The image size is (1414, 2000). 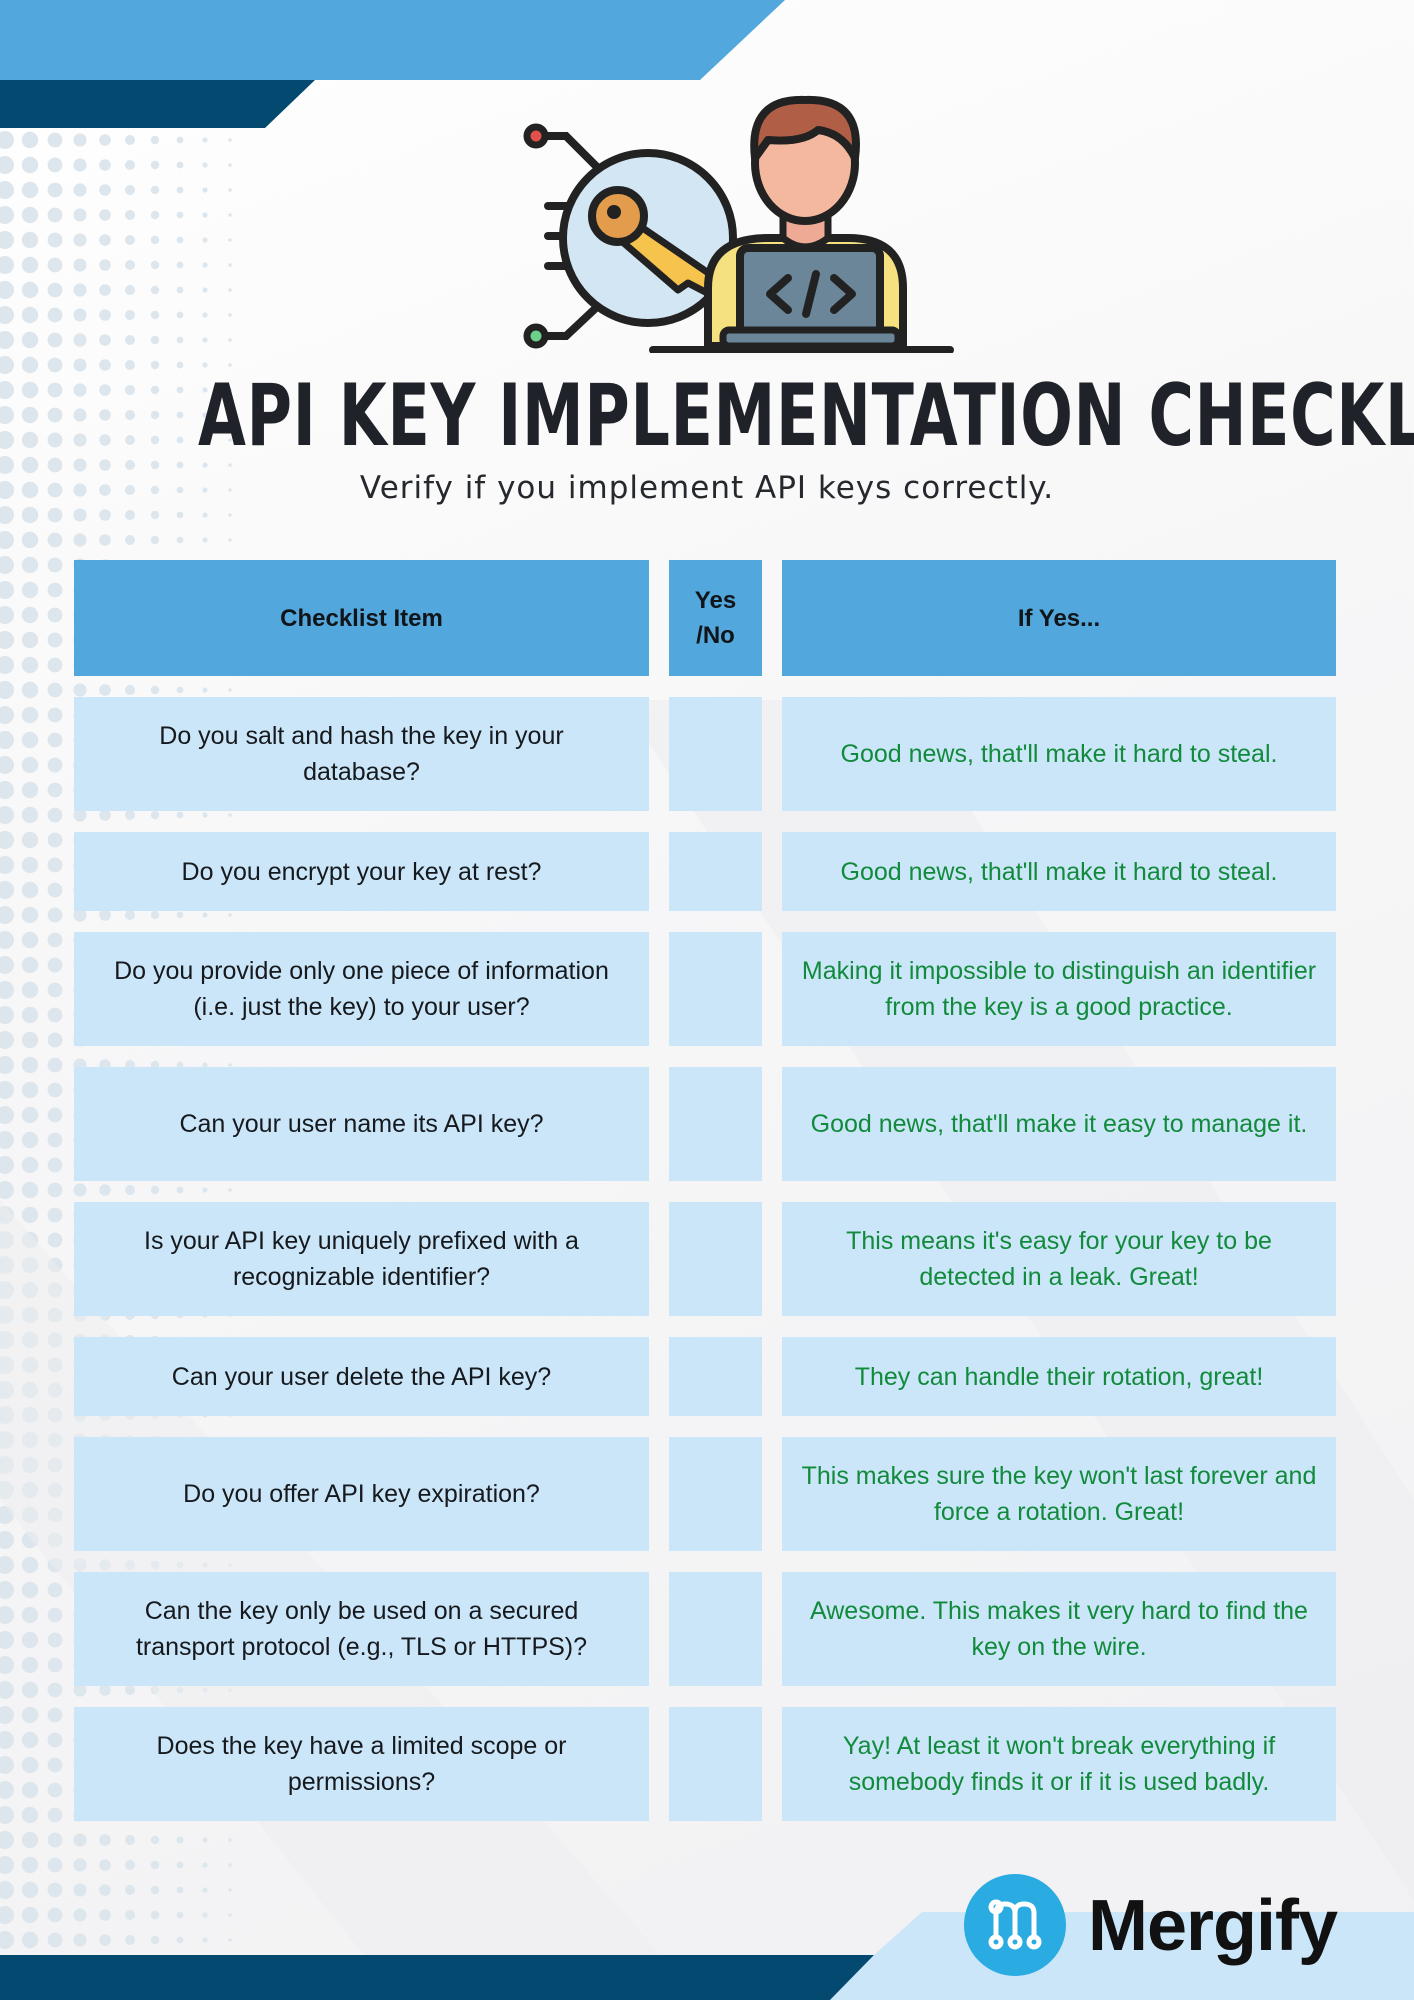 What do you see at coordinates (361, 618) in the screenshot?
I see `column-header-checklist-item: Checklist Item` at bounding box center [361, 618].